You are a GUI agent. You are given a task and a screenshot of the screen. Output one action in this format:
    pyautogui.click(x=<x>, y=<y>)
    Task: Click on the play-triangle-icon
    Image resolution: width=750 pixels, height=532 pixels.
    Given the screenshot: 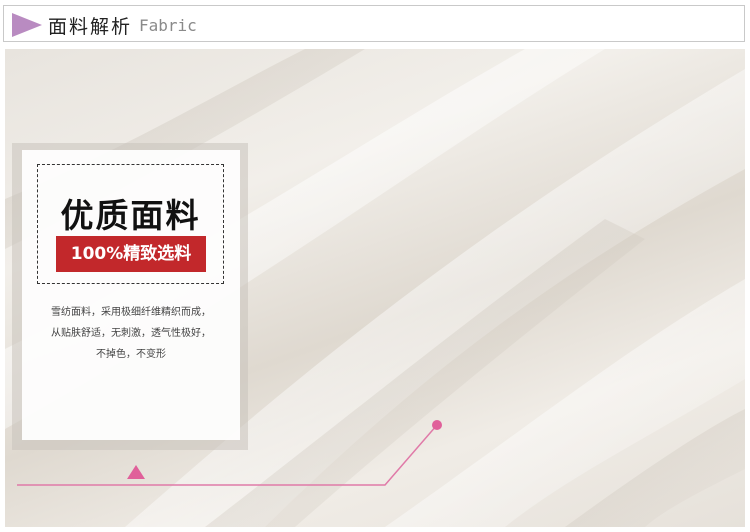 What is the action you would take?
    pyautogui.click(x=27, y=25)
    